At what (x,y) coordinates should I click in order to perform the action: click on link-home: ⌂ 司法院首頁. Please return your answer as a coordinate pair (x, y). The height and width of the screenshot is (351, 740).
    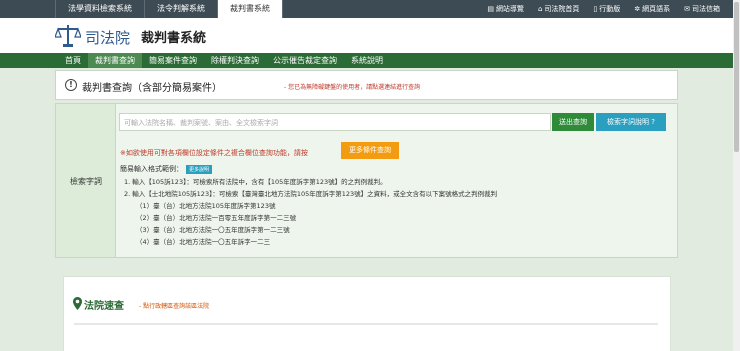
    Looking at the image, I should click on (558, 9).